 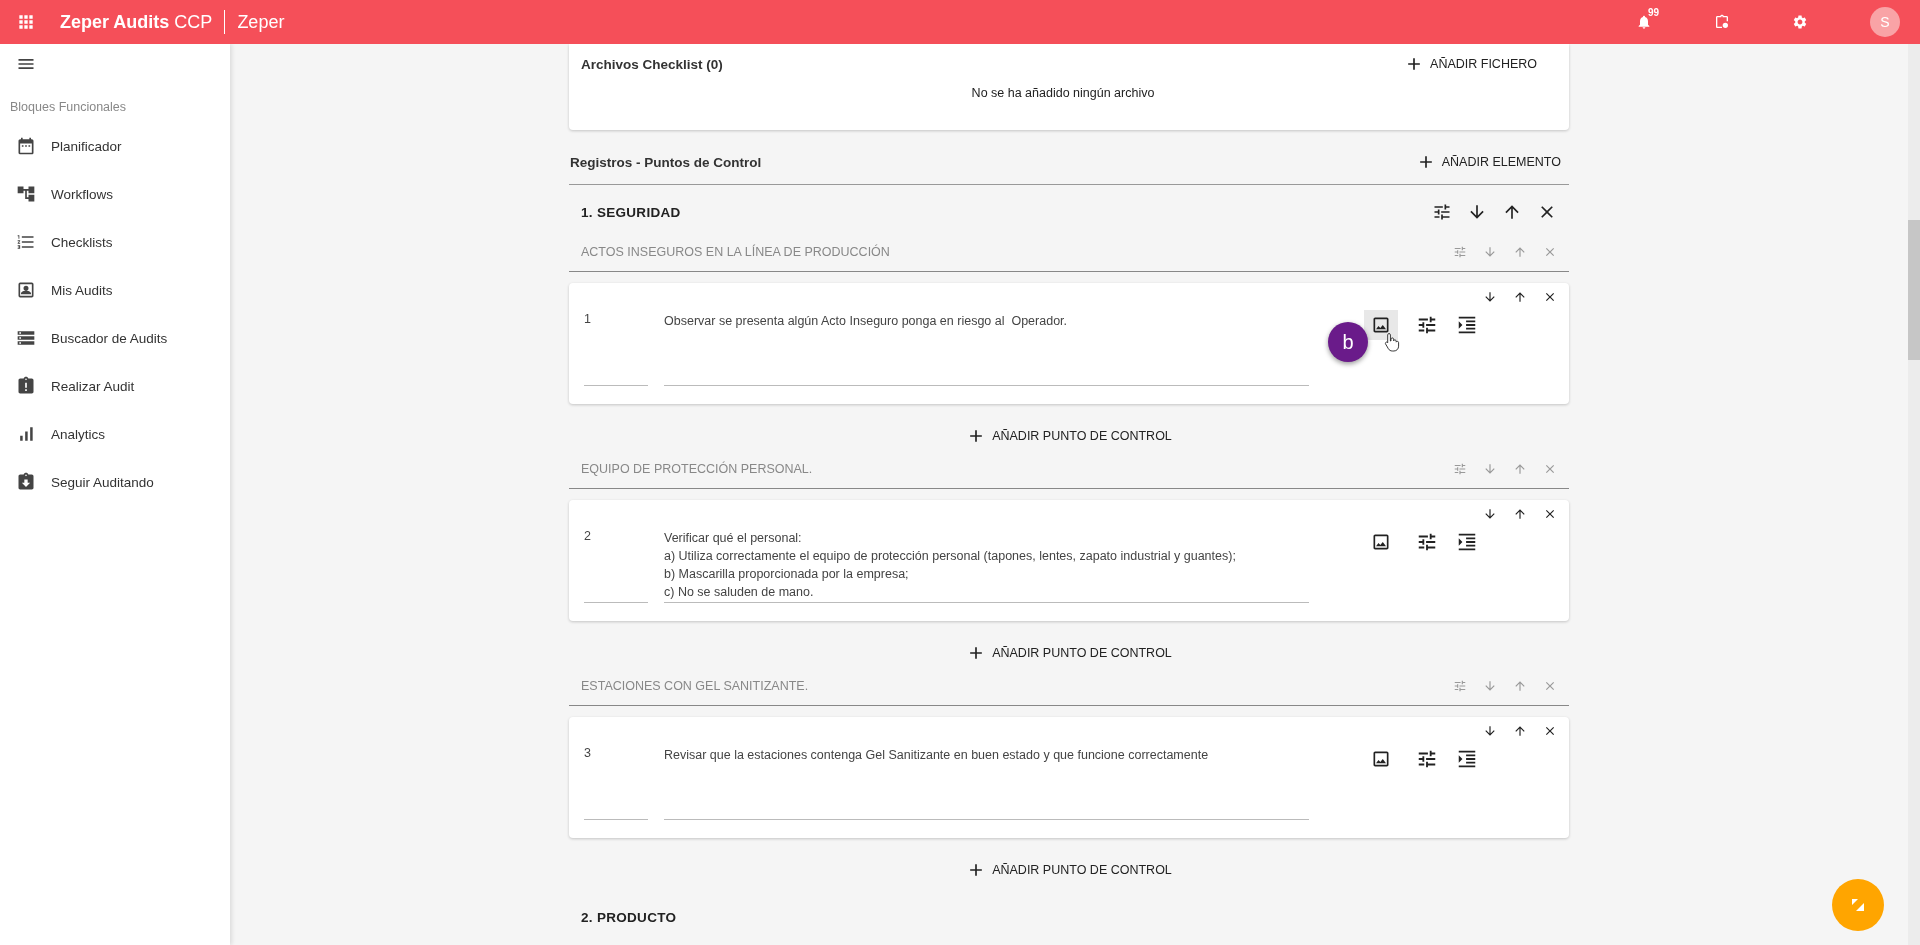 What do you see at coordinates (1644, 22) in the screenshot?
I see `notifications-icon` at bounding box center [1644, 22].